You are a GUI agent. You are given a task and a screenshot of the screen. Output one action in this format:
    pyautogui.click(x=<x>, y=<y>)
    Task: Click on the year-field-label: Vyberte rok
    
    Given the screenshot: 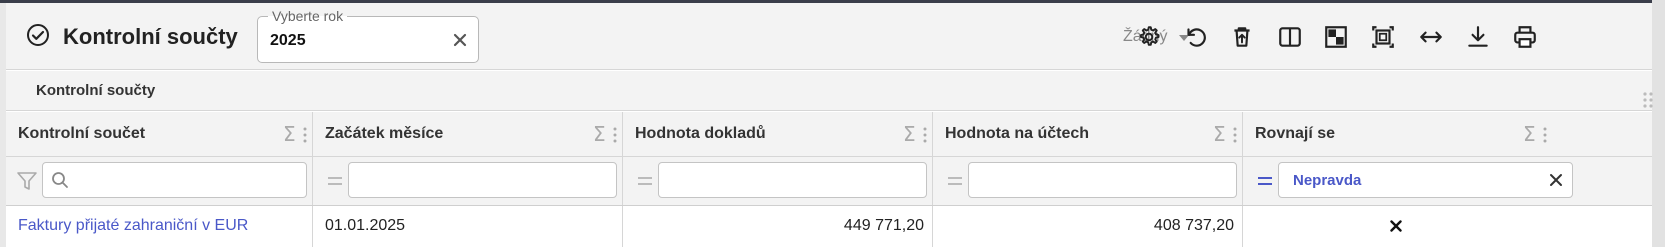 What is the action you would take?
    pyautogui.click(x=308, y=16)
    